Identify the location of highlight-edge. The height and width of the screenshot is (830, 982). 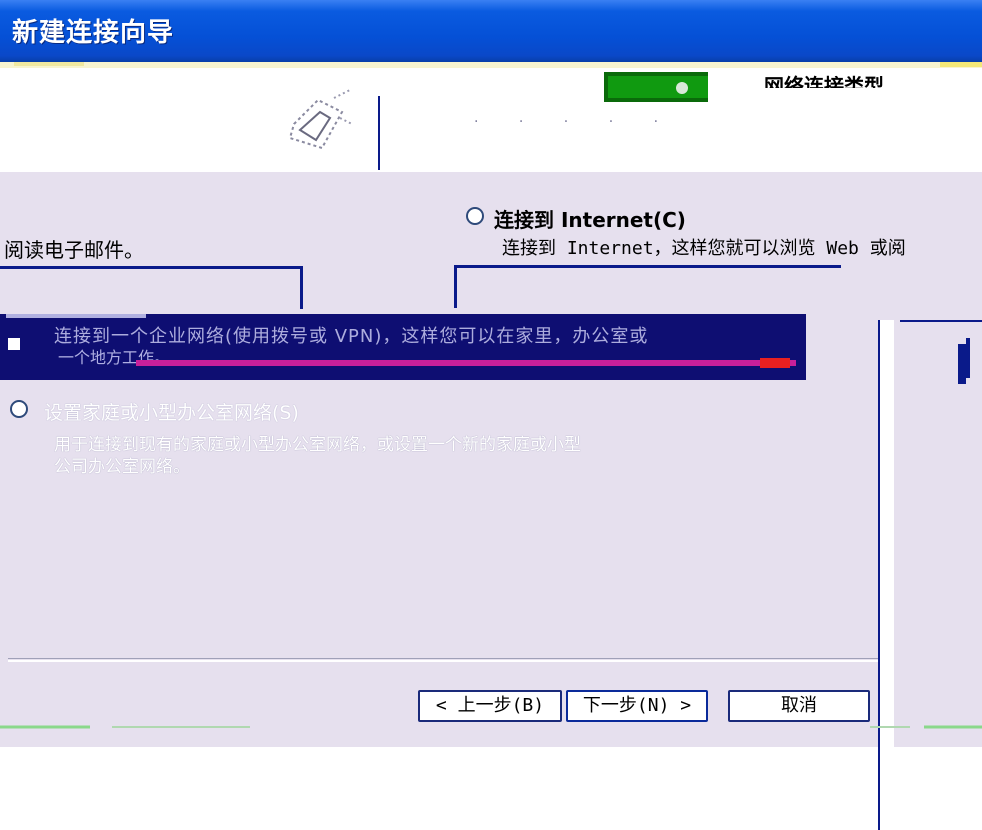
(76, 316).